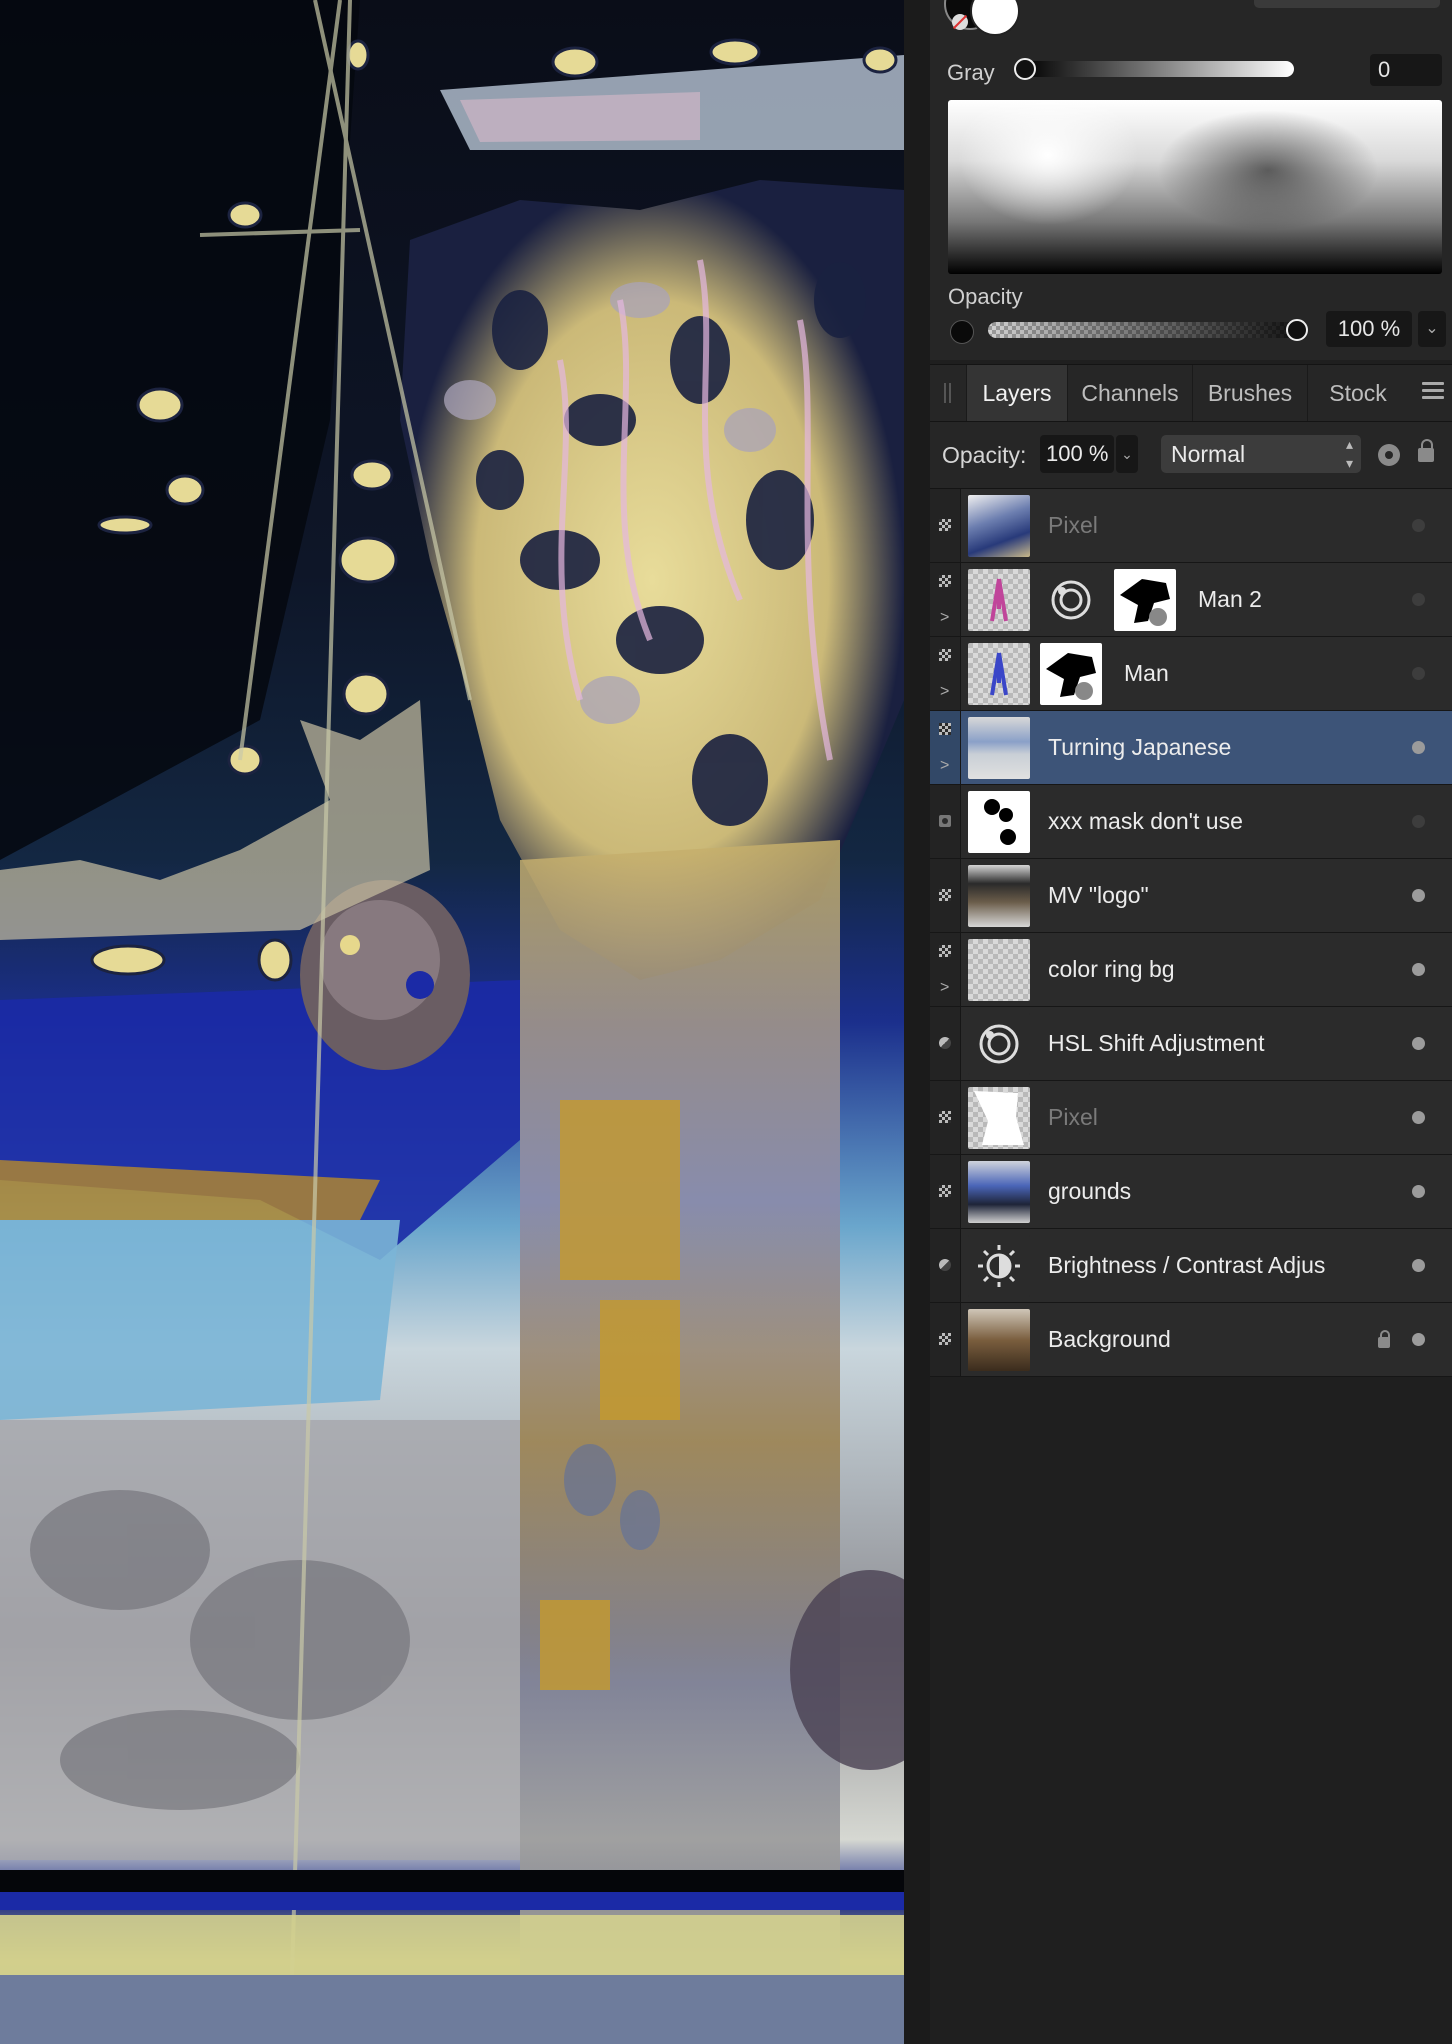  I want to click on layer-row: Brightness / Contrast Adjus, so click(1191, 1266).